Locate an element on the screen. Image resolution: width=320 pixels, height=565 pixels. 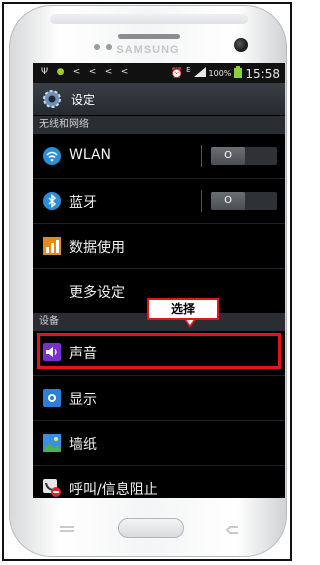
settings-item-wlan: WLAN O is located at coordinates (159, 156).